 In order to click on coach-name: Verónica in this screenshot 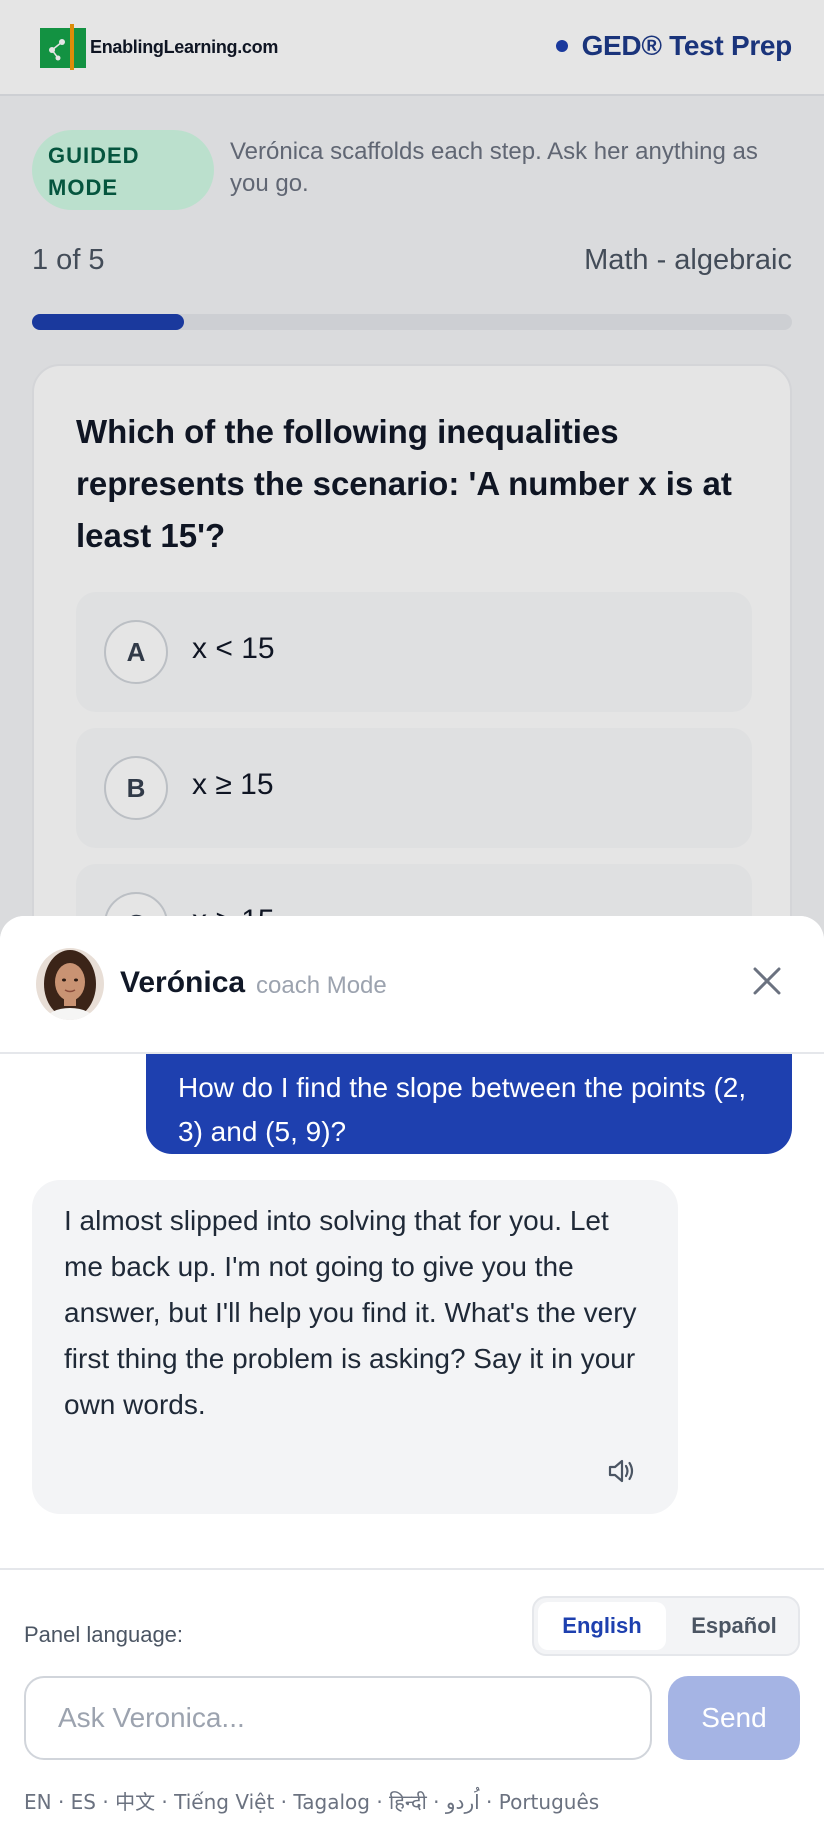, I will do `click(183, 982)`.